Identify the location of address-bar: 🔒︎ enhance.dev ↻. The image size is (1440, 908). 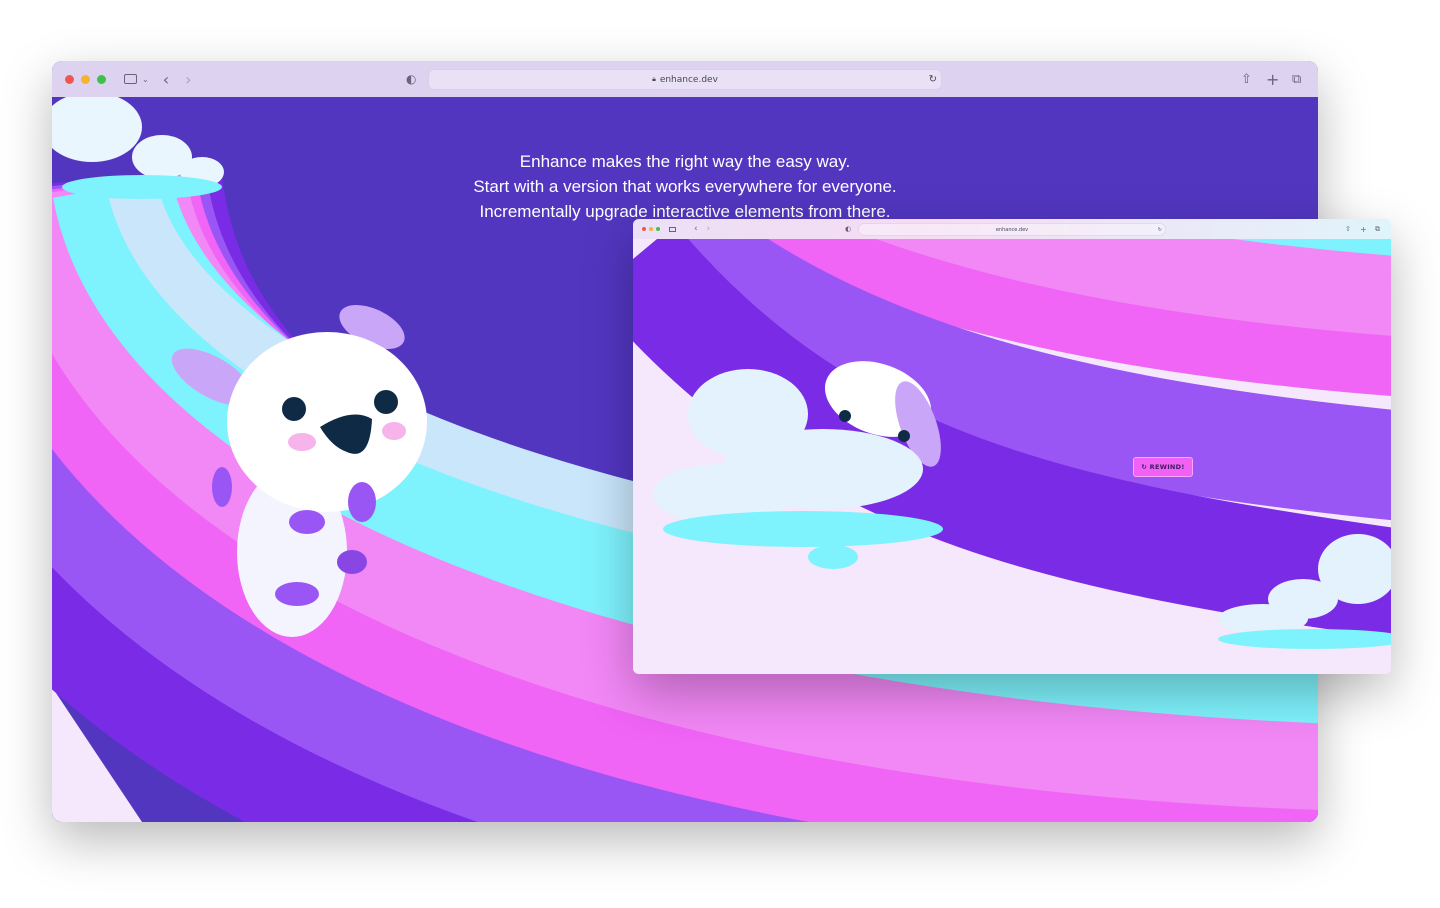
(685, 79).